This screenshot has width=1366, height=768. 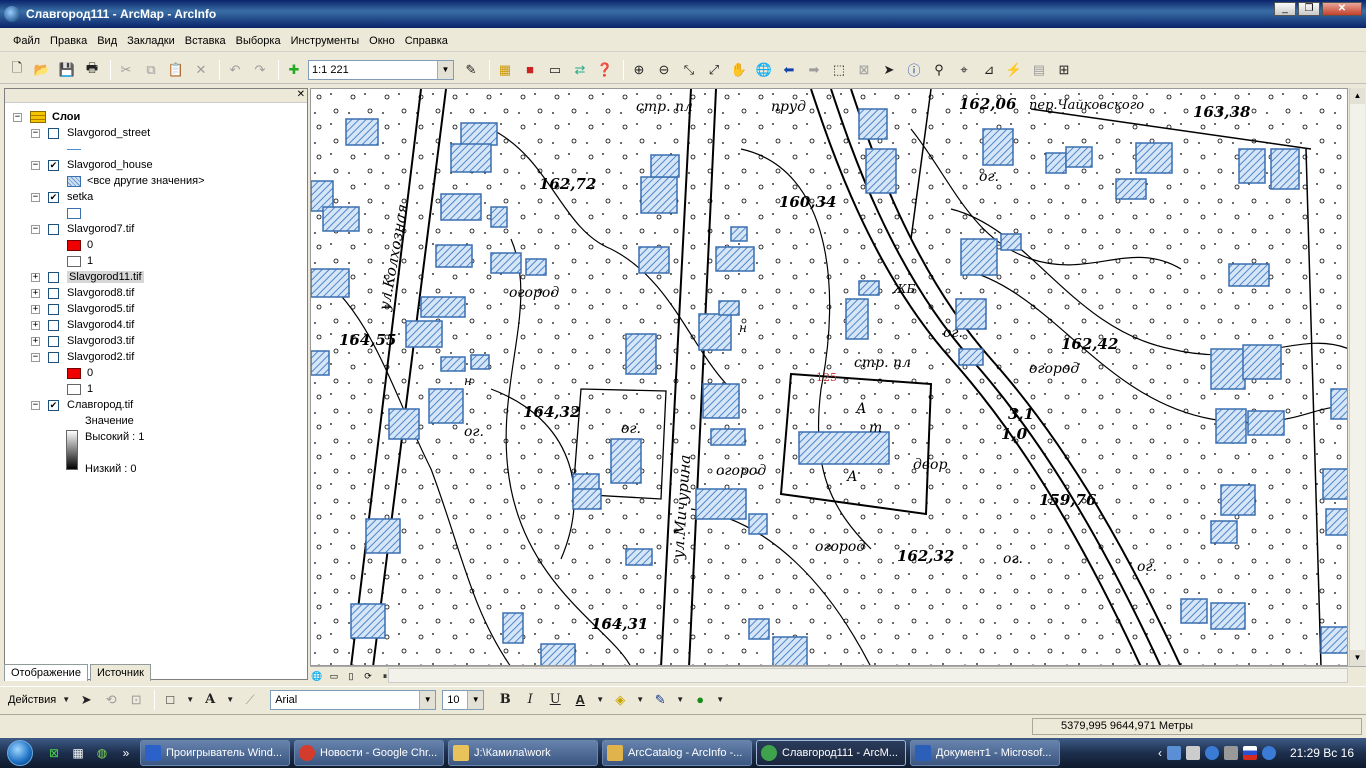 I want to click on globe-icon: 🌐, so click(x=317, y=676).